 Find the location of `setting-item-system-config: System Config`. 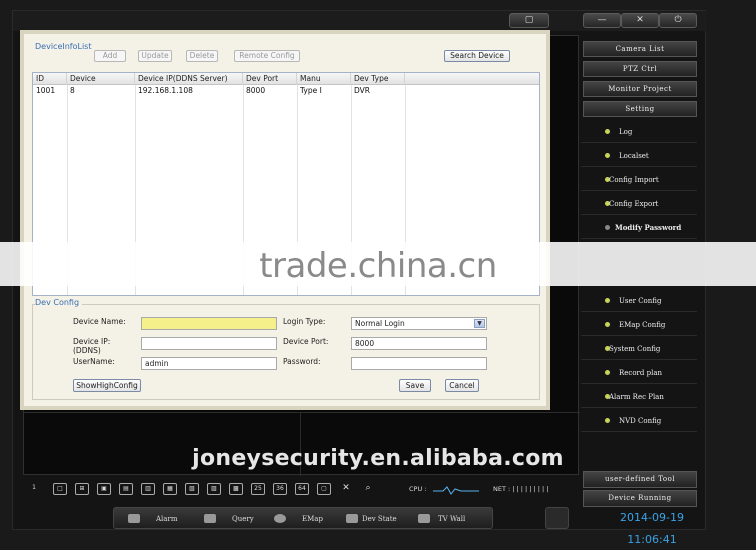

setting-item-system-config: System Config is located at coordinates (639, 349).